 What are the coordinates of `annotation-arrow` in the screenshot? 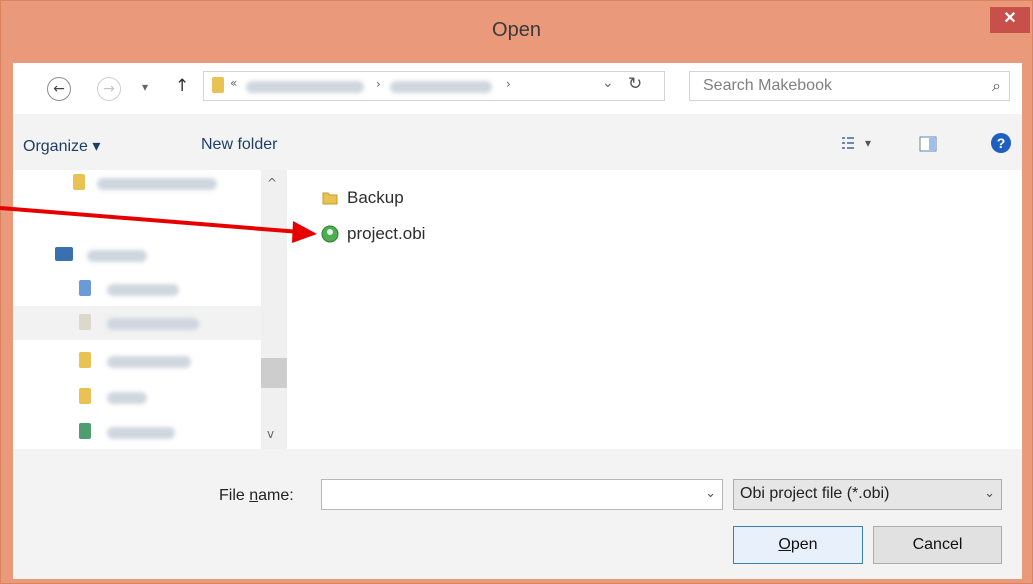 It's located at (158, 224).